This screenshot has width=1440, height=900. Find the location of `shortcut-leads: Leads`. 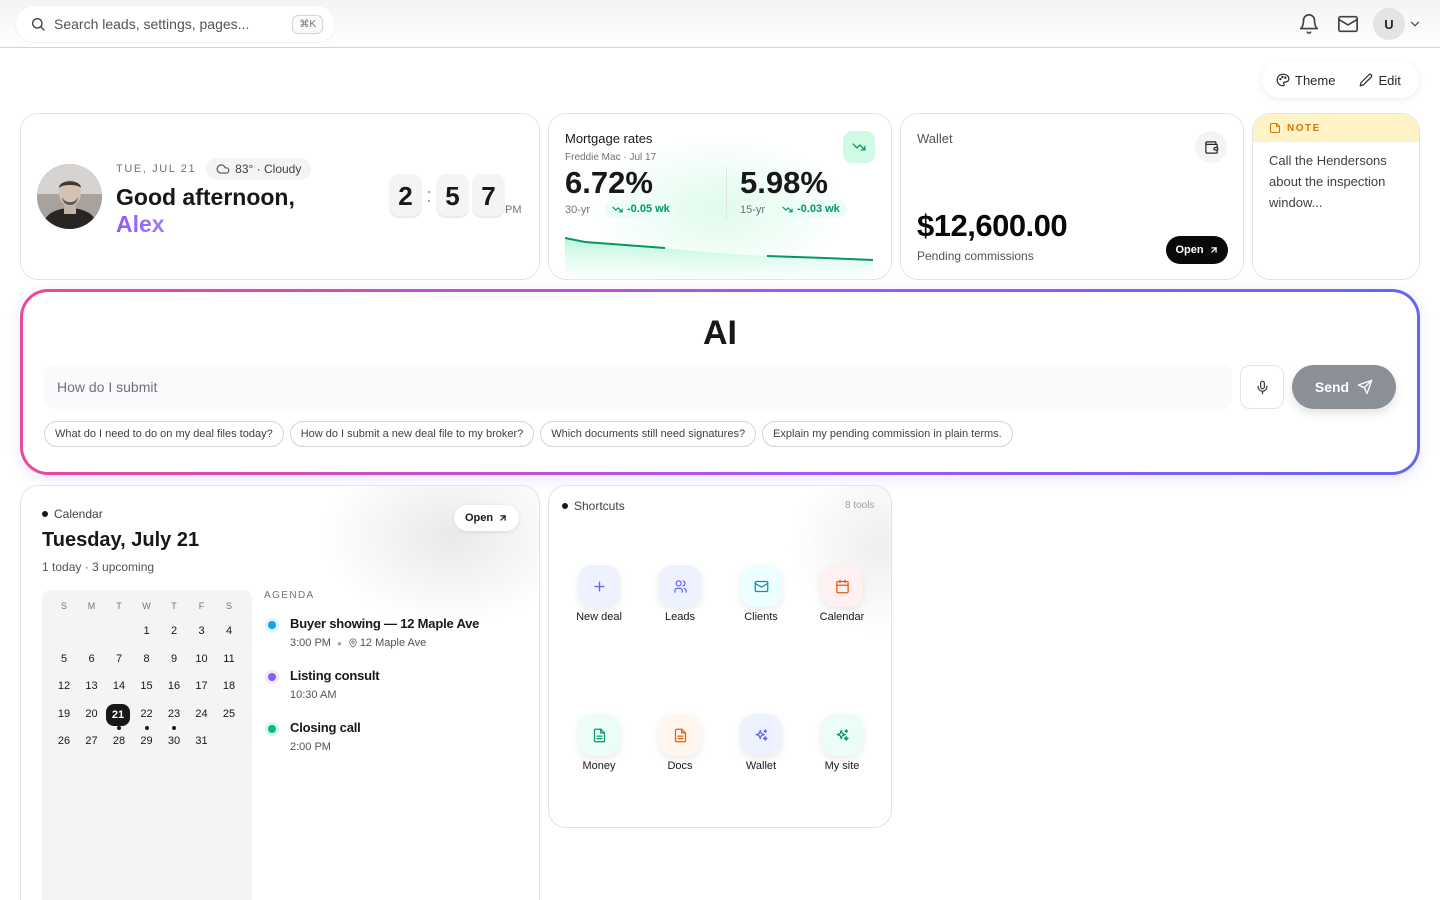

shortcut-leads: Leads is located at coordinates (680, 599).